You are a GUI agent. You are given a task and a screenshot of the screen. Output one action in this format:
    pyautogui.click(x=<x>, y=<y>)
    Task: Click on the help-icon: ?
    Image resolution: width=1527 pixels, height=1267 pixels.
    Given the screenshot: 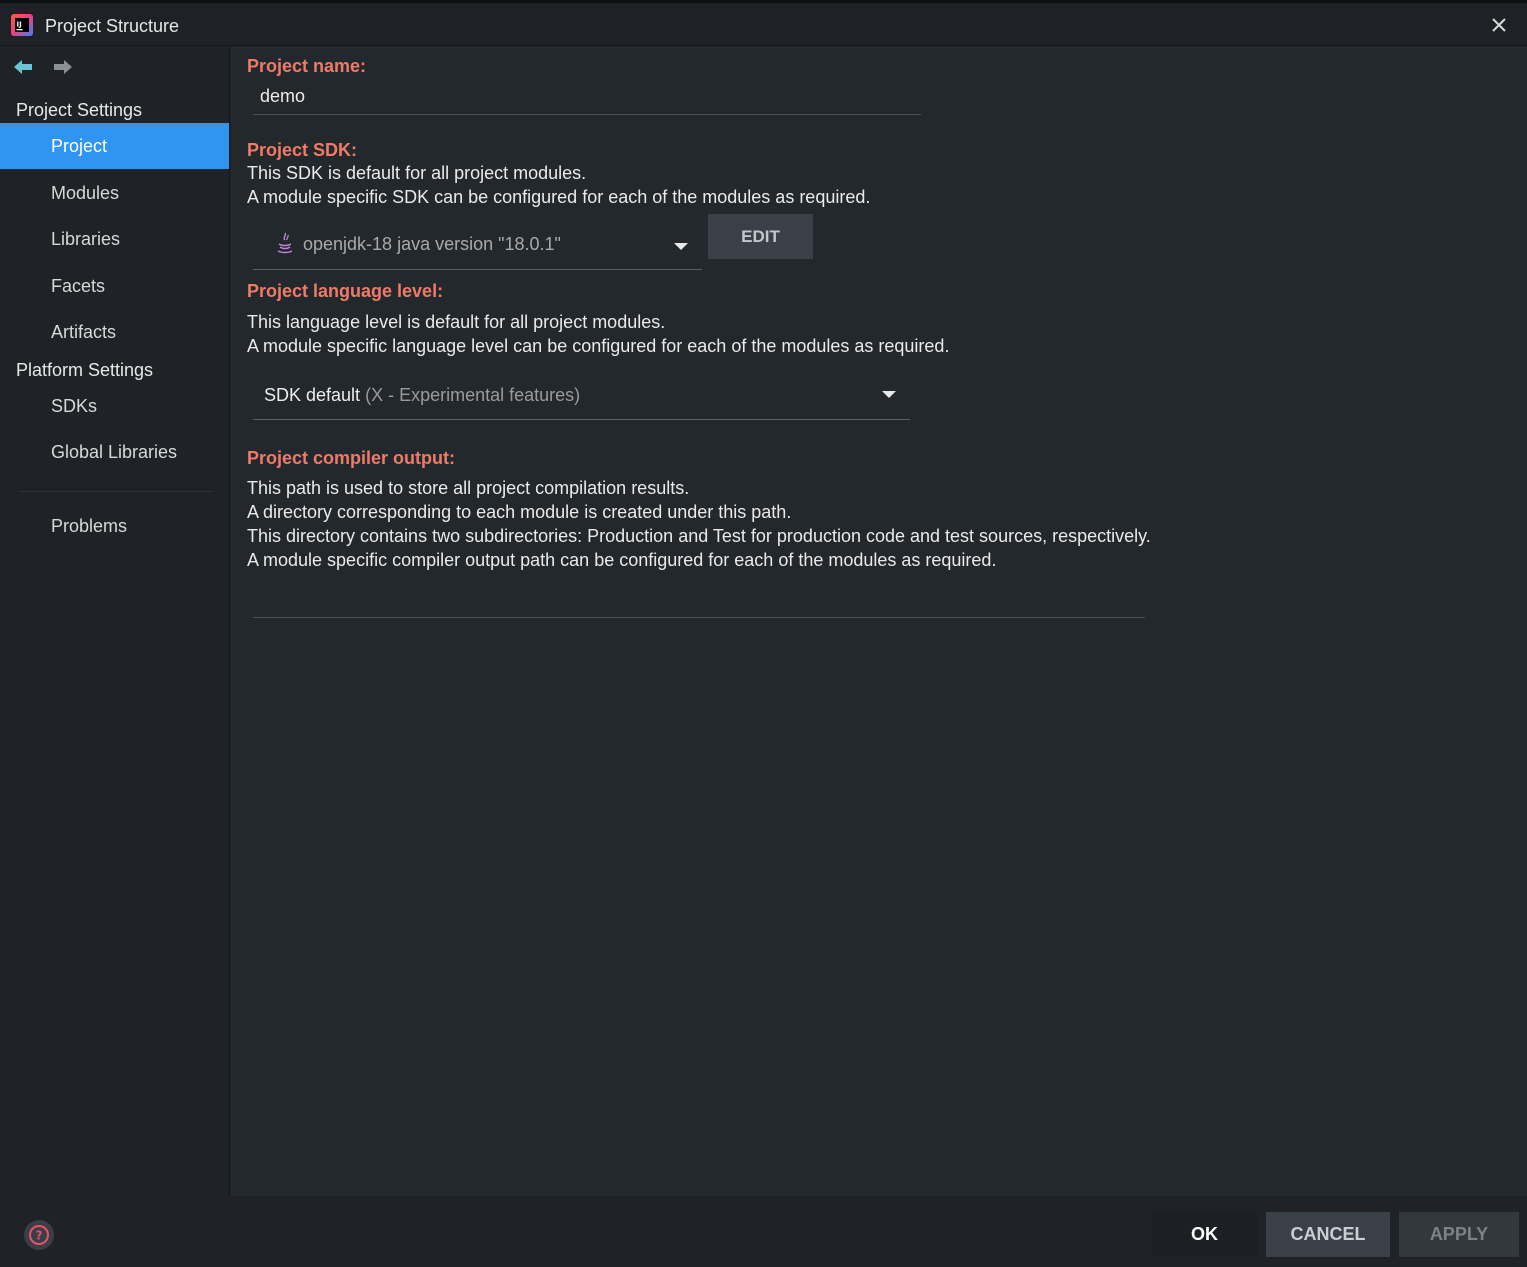 What is the action you would take?
    pyautogui.click(x=39, y=1235)
    